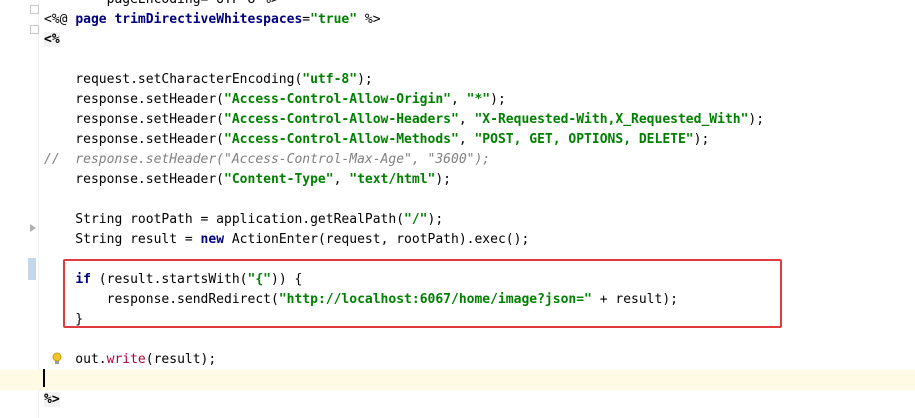  What do you see at coordinates (212, 239) in the screenshot?
I see `code-token: new` at bounding box center [212, 239].